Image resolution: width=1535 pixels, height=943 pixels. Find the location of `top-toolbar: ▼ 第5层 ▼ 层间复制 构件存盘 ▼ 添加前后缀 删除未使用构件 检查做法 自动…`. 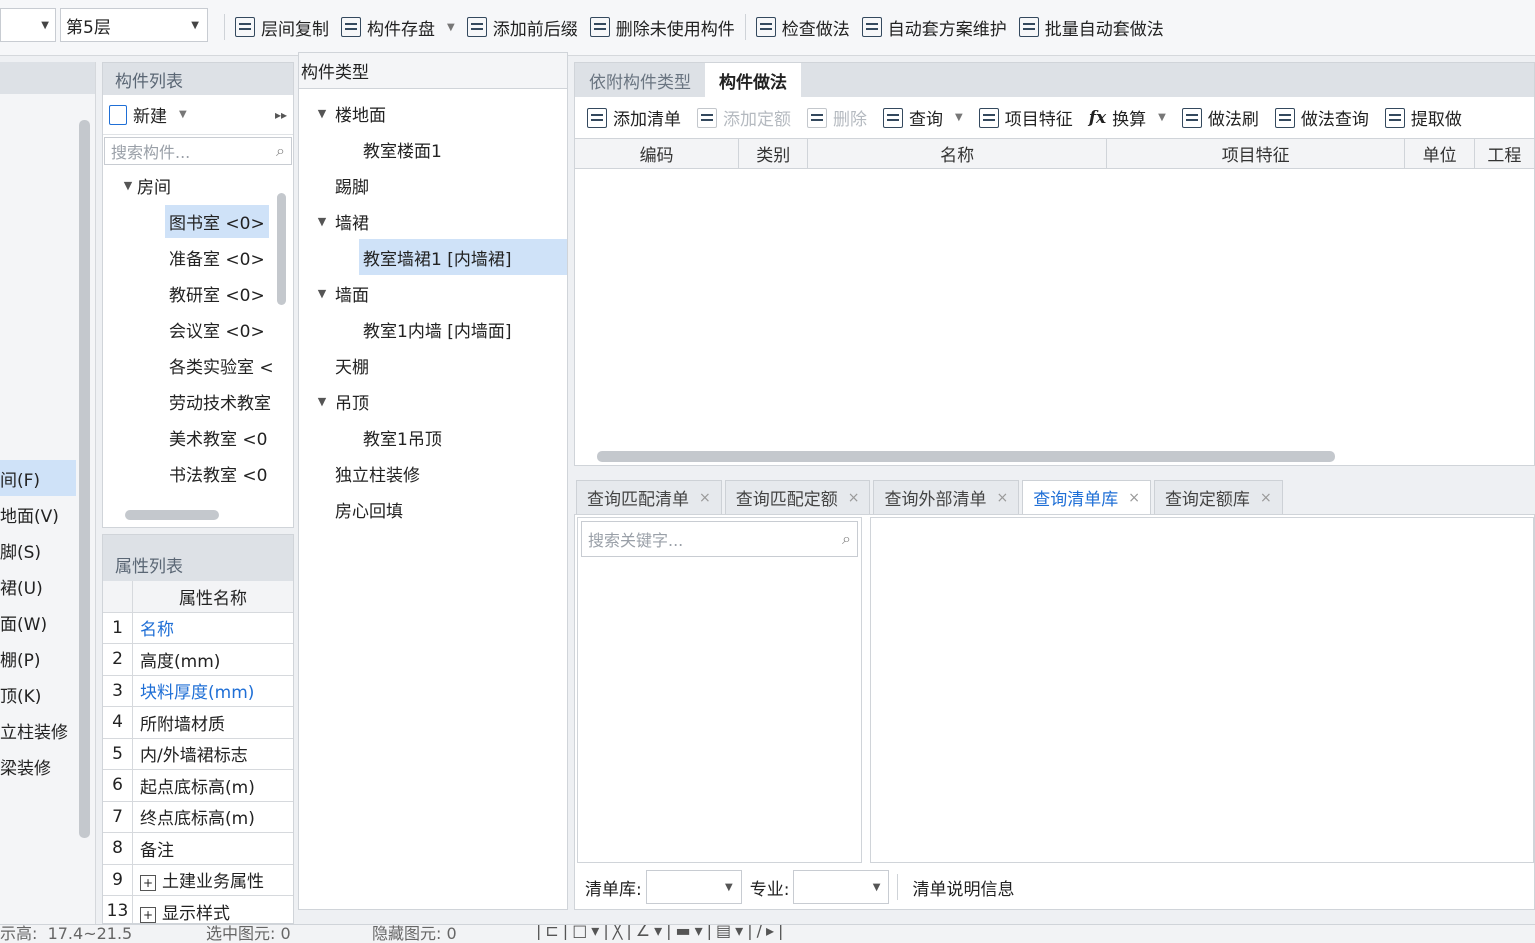

top-toolbar: ▼ 第5层 ▼ 层间复制 构件存盘 ▼ 添加前后缀 删除未使用构件 检查做法 自动… is located at coordinates (767, 28).